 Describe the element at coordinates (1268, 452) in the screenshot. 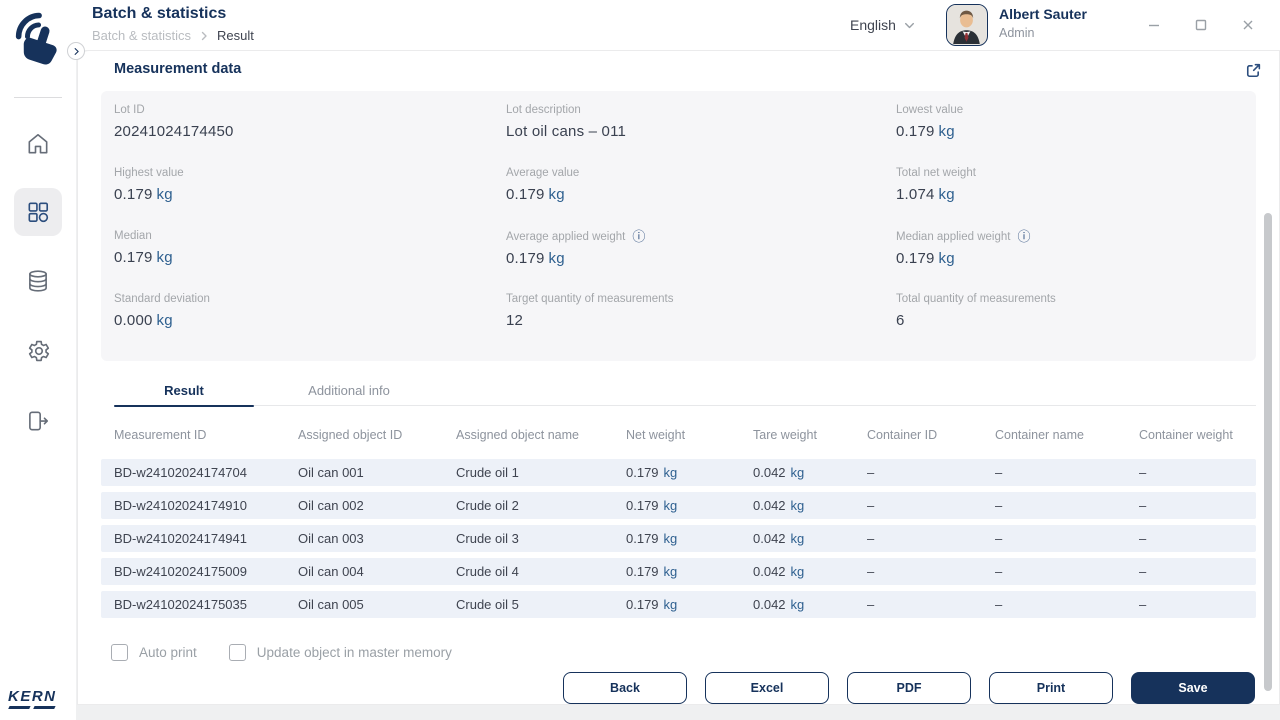

I see `vertical-scrollbar` at that location.